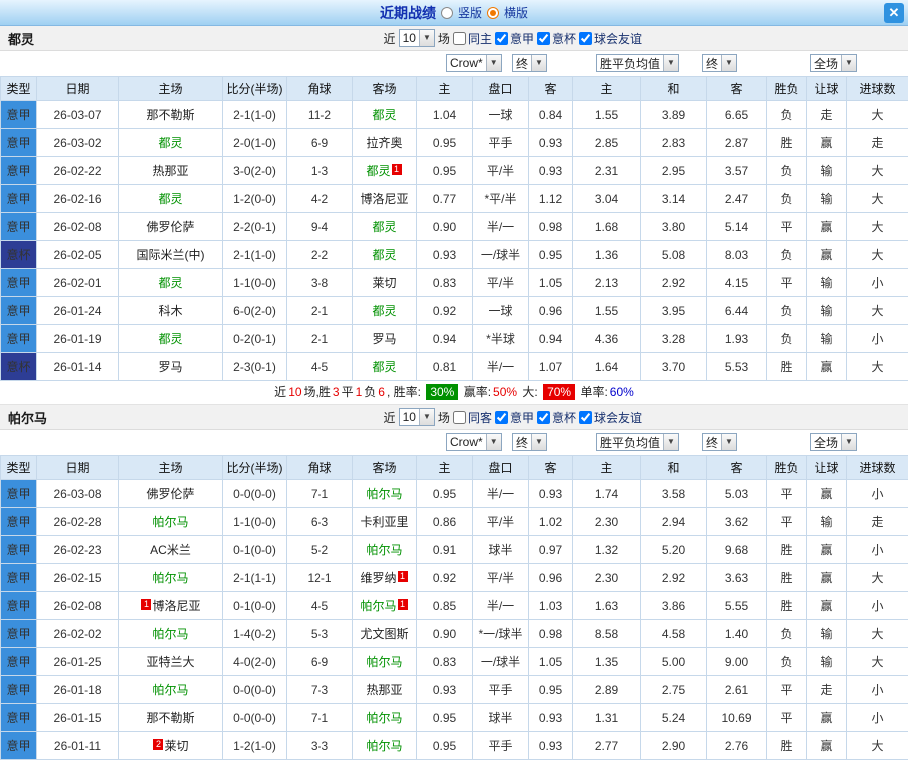  Describe the element at coordinates (445, 578) in the screenshot. I see `home-odds: 0.92` at that location.